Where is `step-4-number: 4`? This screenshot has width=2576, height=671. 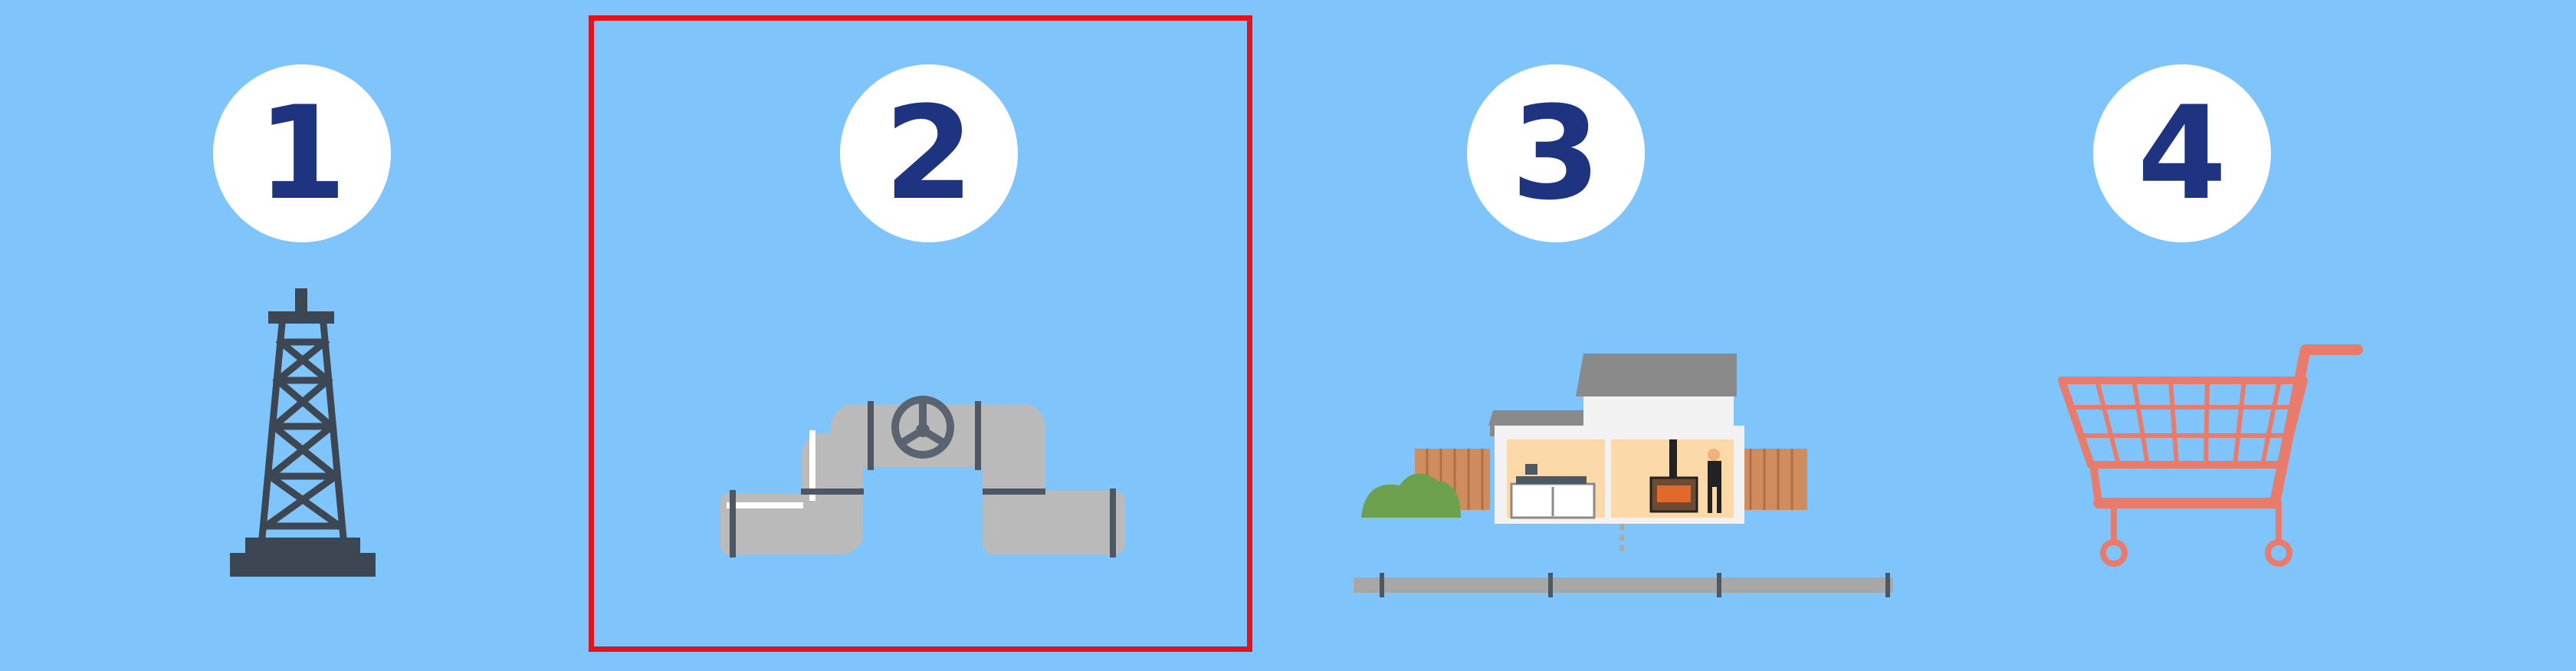
step-4-number: 4 is located at coordinates (2182, 153).